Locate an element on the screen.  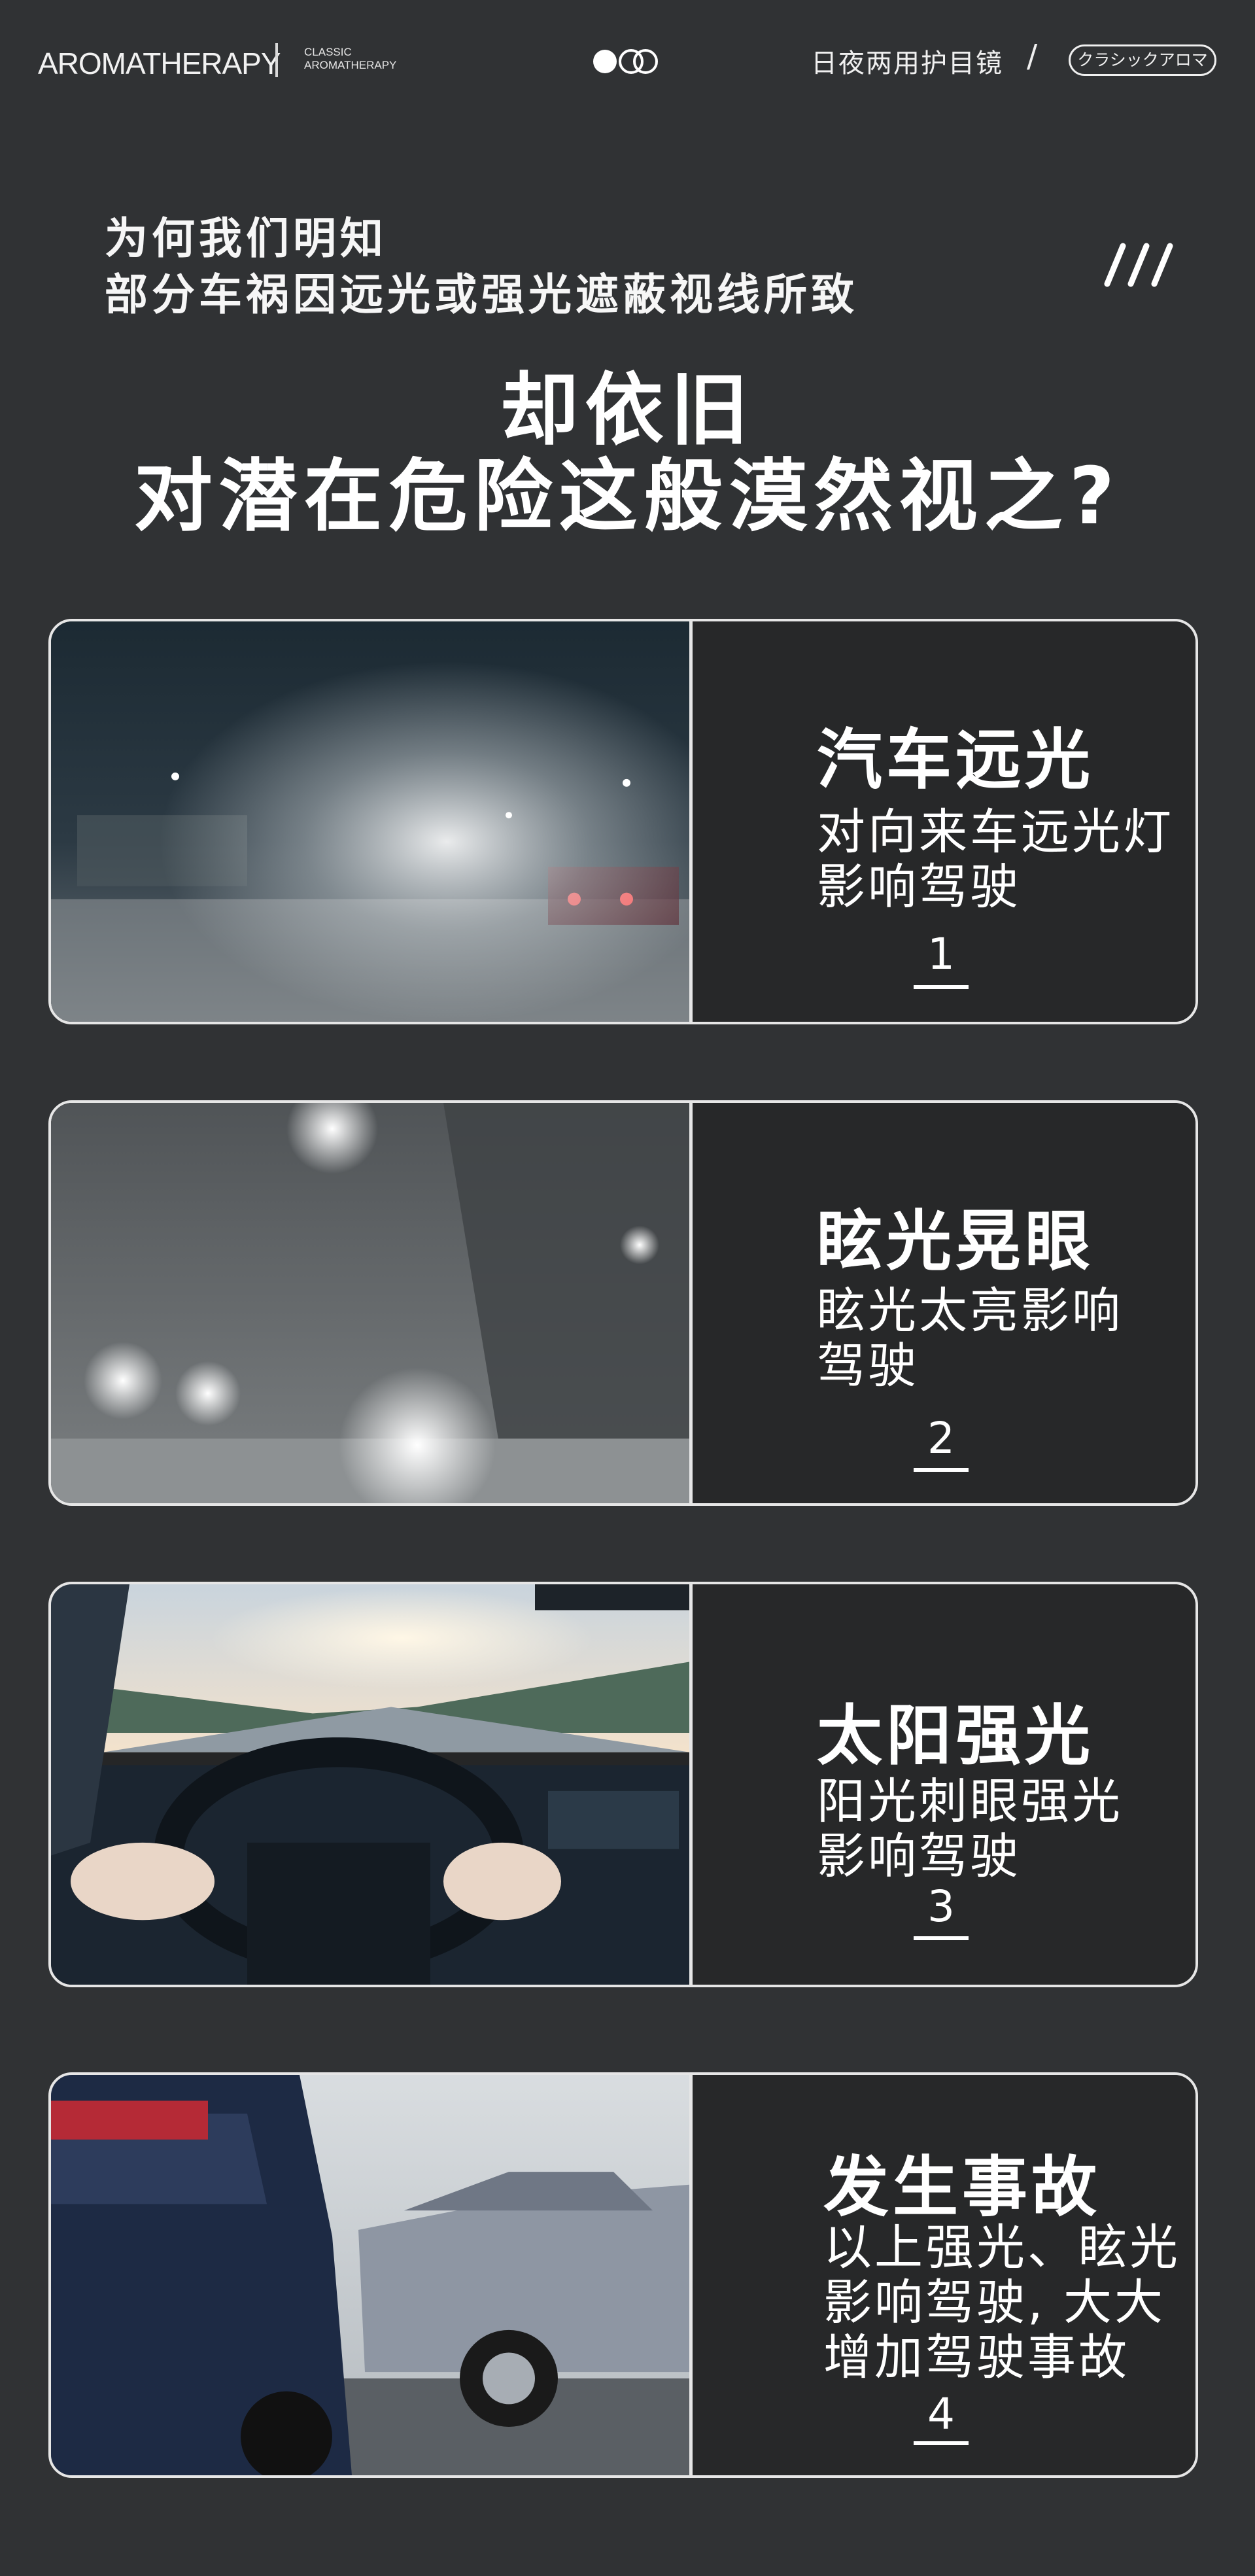
card-number: 2 is located at coordinates (941, 1438).